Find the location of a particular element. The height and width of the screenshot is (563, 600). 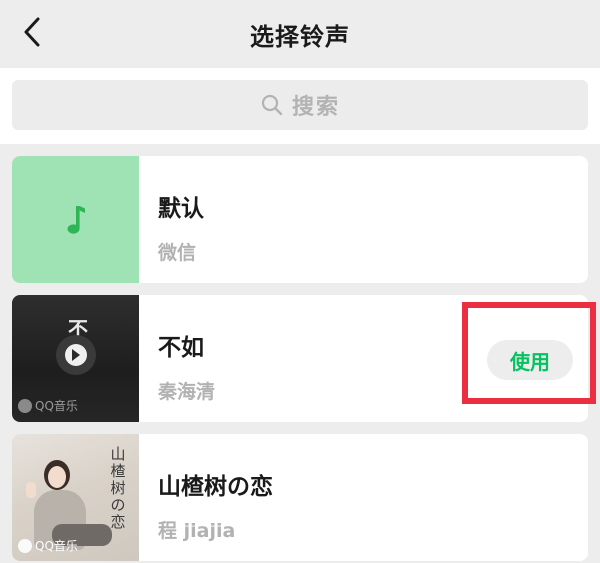

ringtone-name: 默认 is located at coordinates (181, 209).